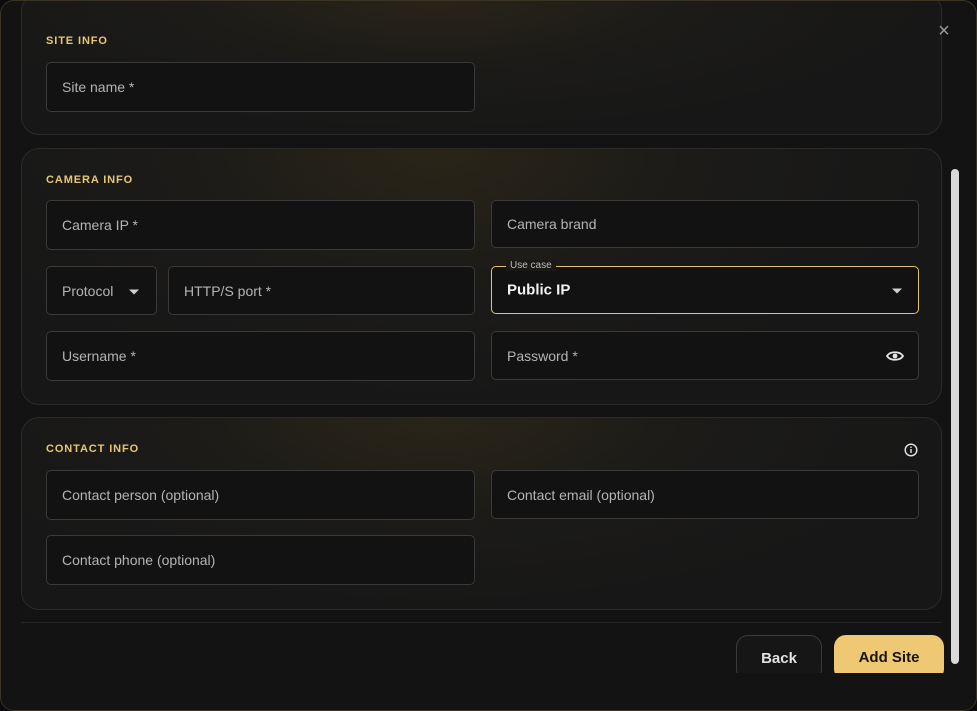 Image resolution: width=977 pixels, height=711 pixels. I want to click on close-icon: ×, so click(944, 31).